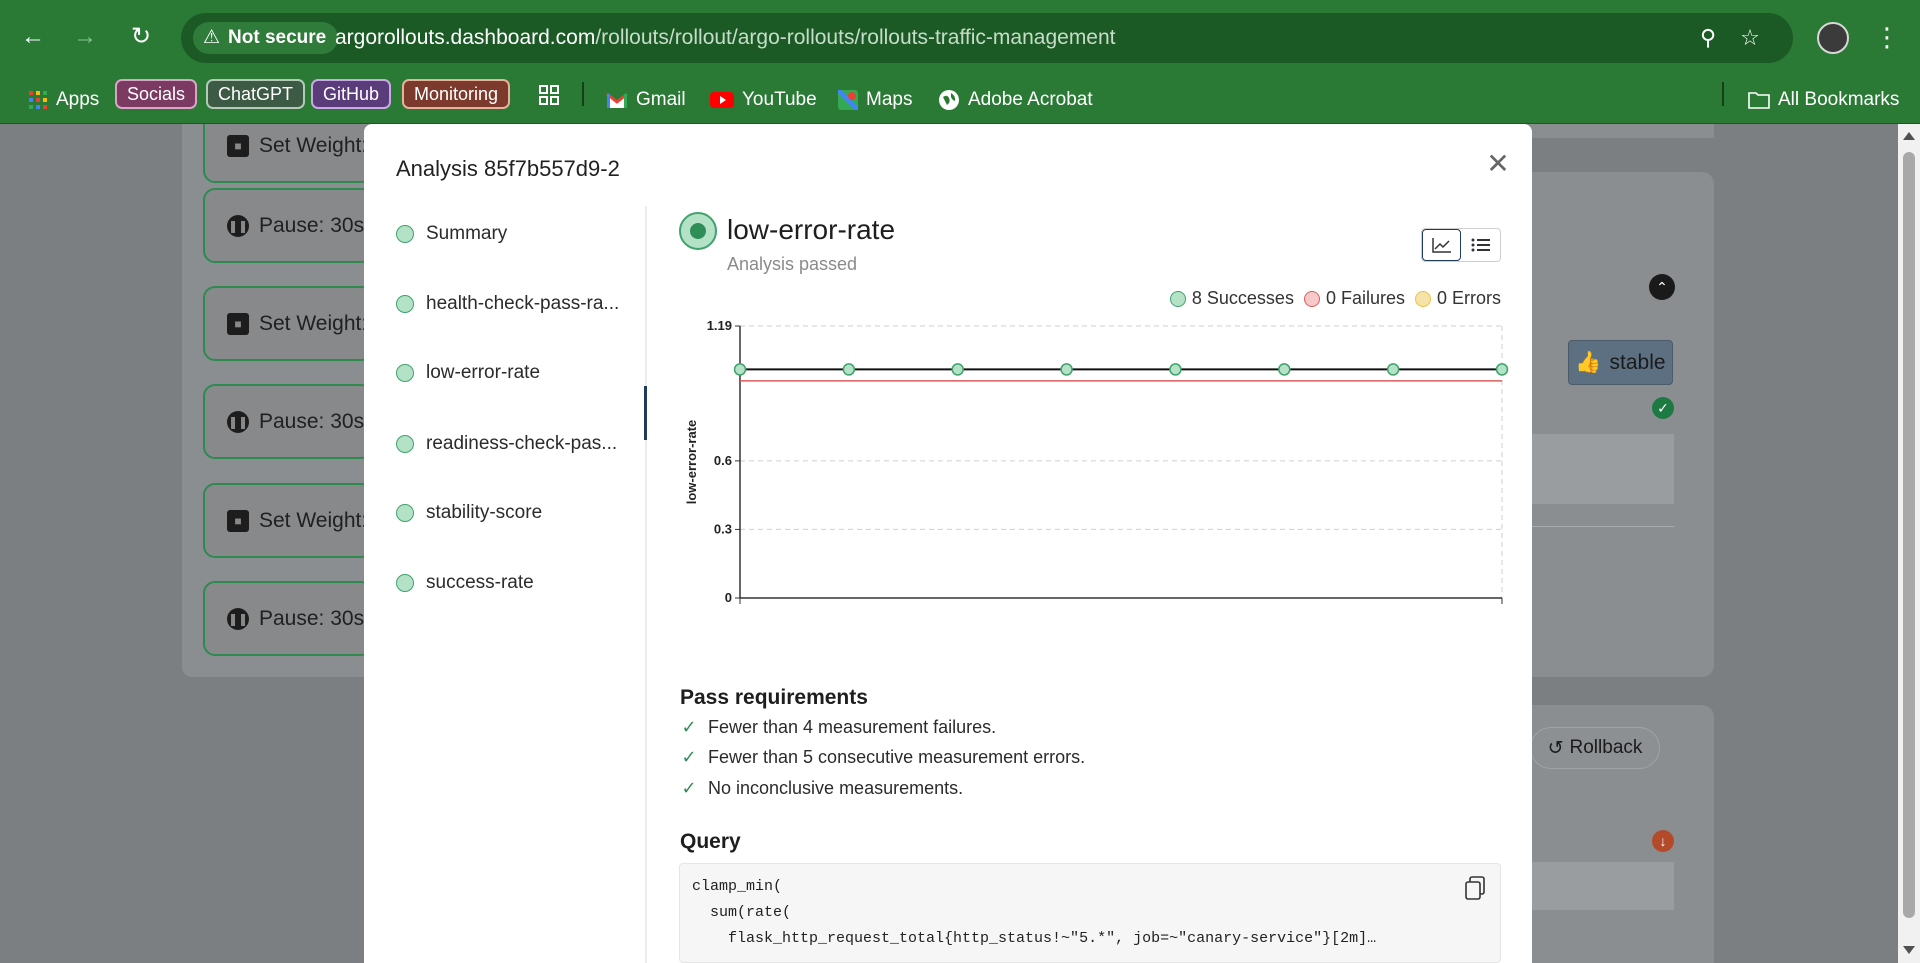 This screenshot has height=963, width=1920. I want to click on legend-failures: 0 Failures, so click(1354, 298).